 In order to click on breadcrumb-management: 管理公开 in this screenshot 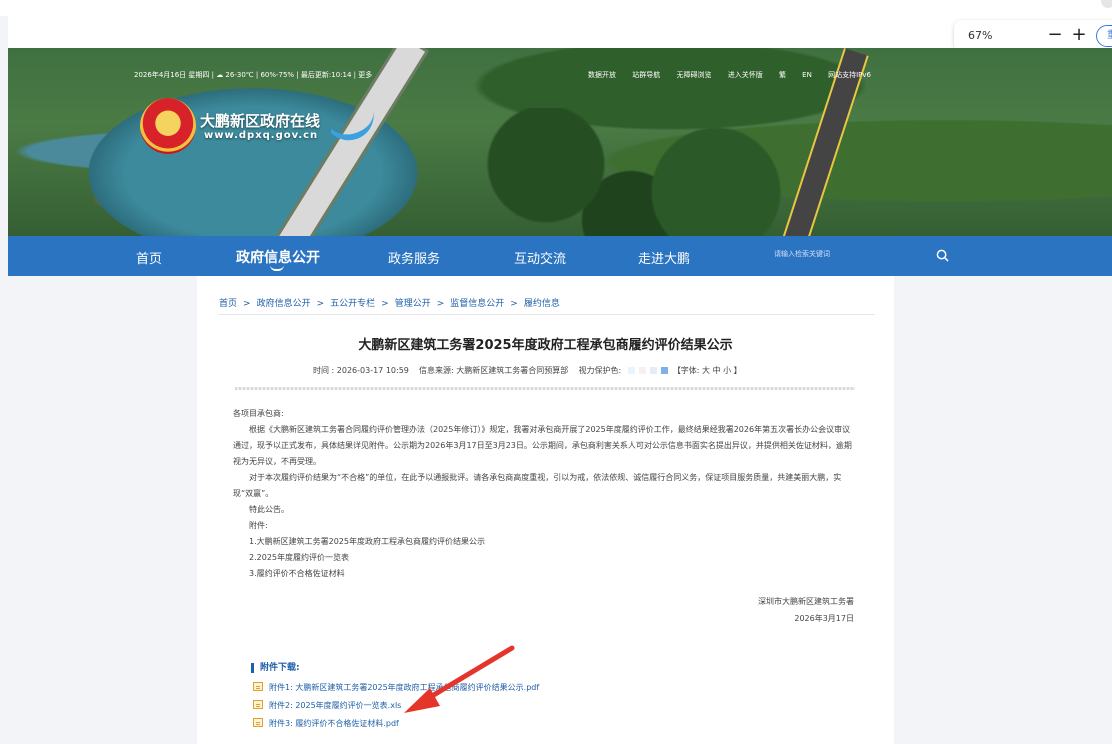, I will do `click(413, 304)`.